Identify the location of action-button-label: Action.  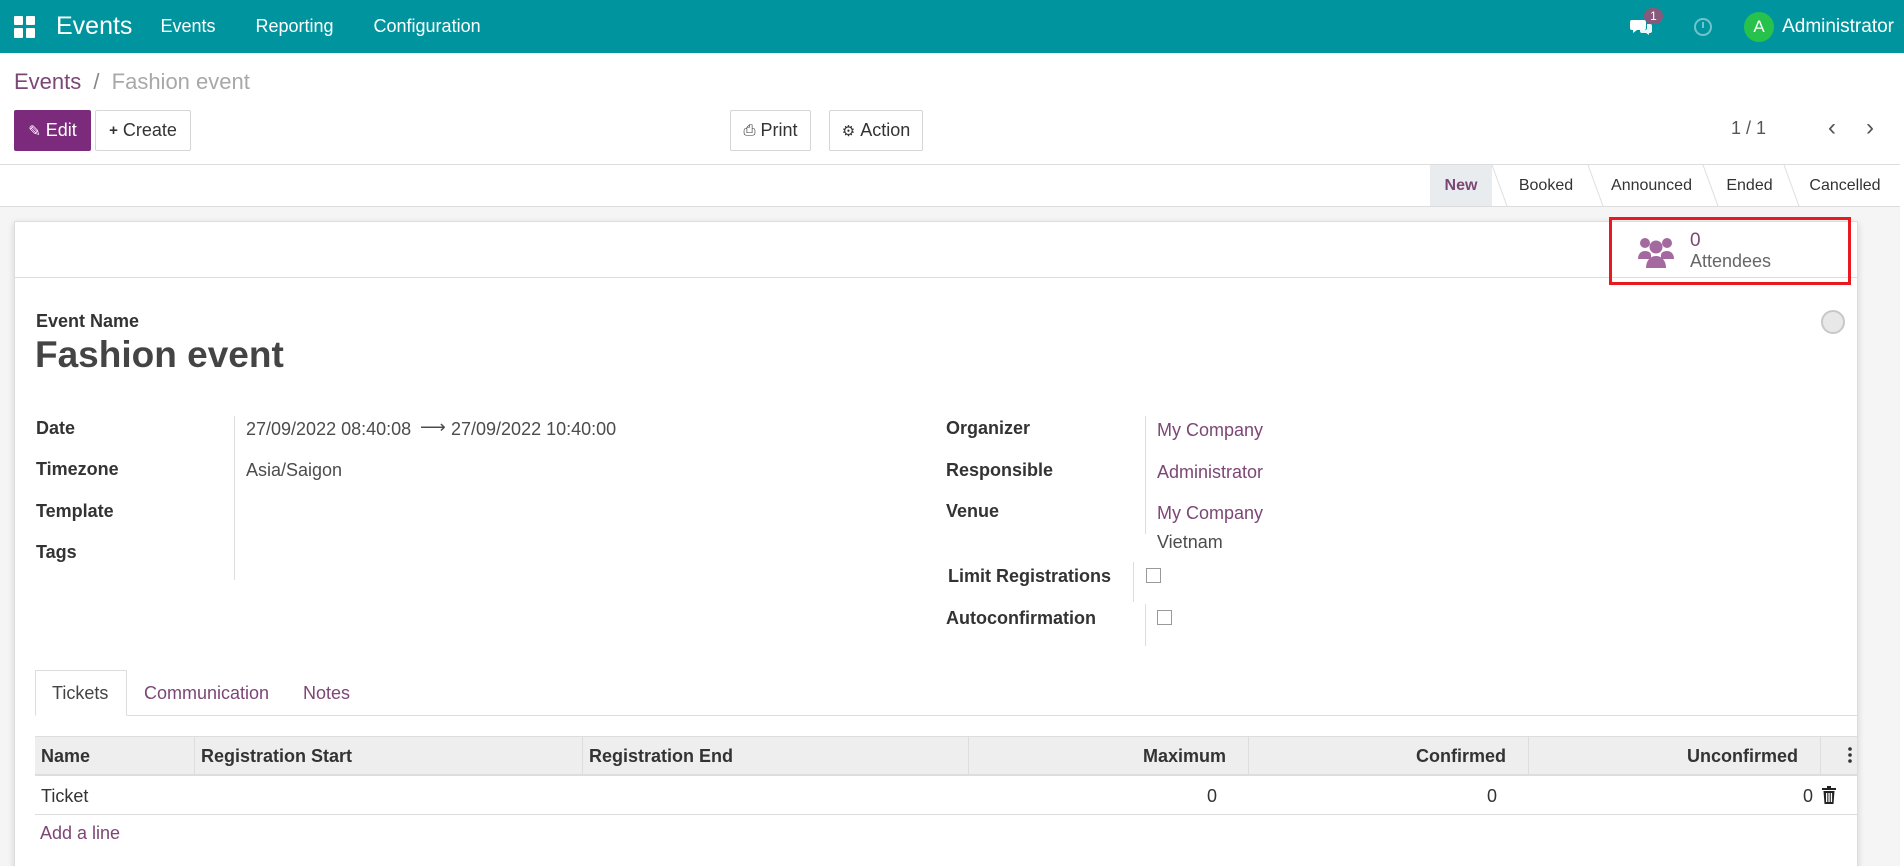
(885, 130).